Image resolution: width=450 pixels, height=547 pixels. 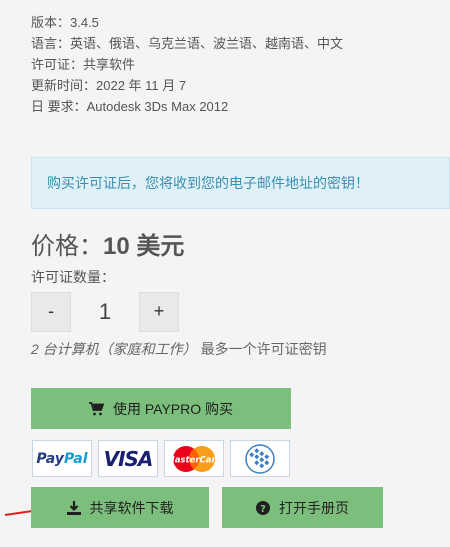 What do you see at coordinates (67, 246) in the screenshot?
I see `price-label: 价格：` at bounding box center [67, 246].